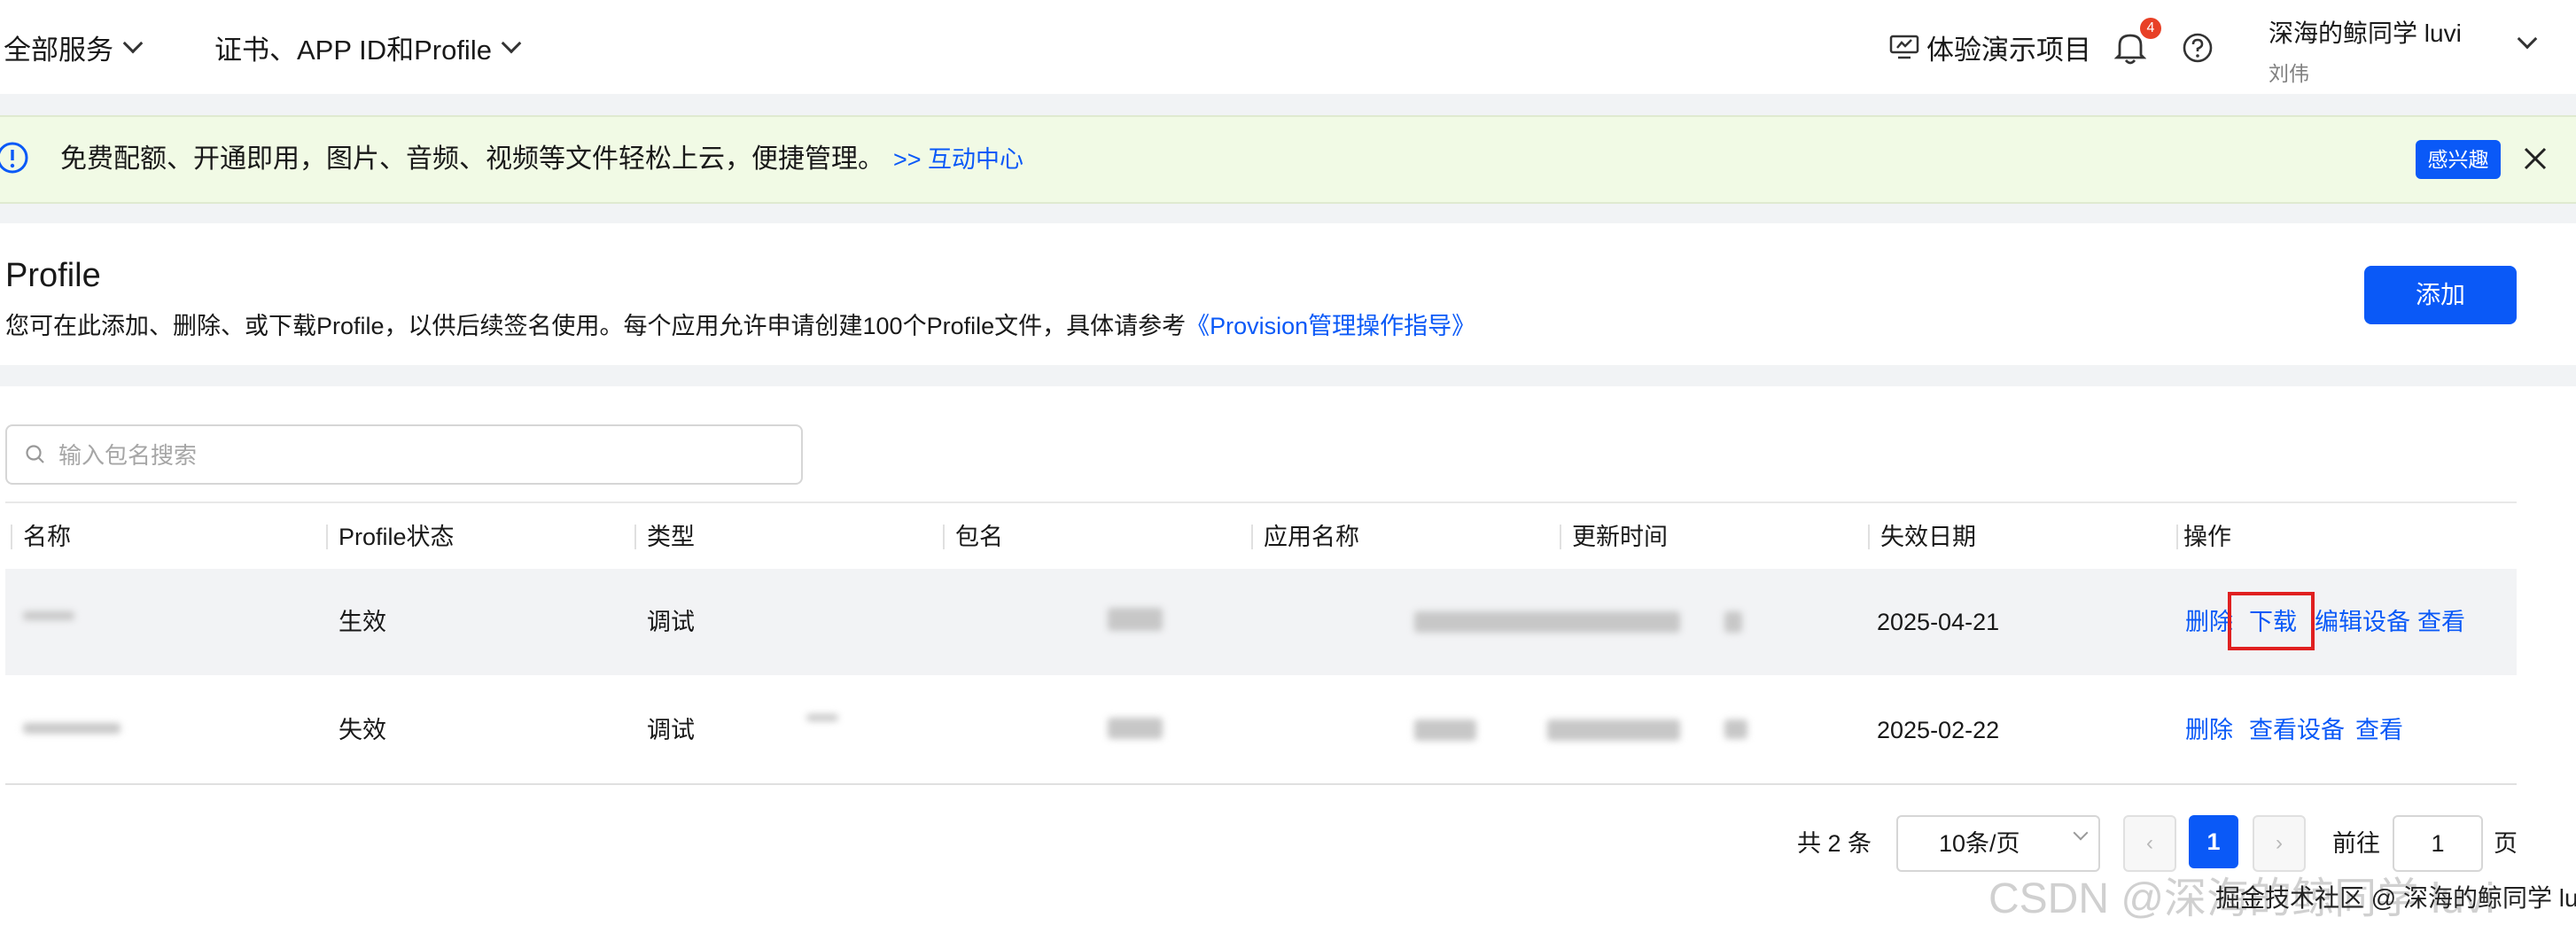  Describe the element at coordinates (14, 158) in the screenshot. I see `info-icon` at that location.